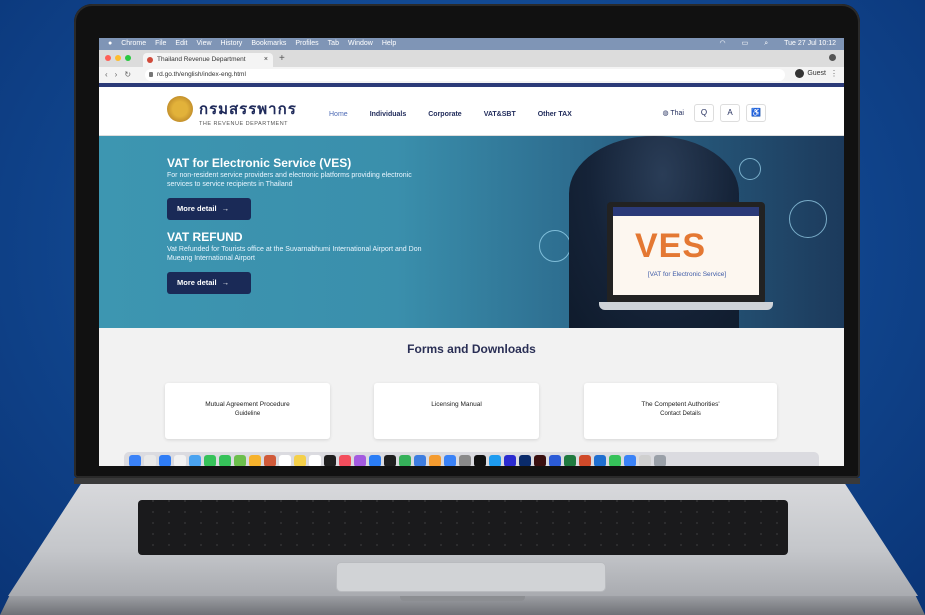 This screenshot has width=925, height=615. Describe the element at coordinates (360, 44) in the screenshot. I see `menubar-item-window: Window` at that location.